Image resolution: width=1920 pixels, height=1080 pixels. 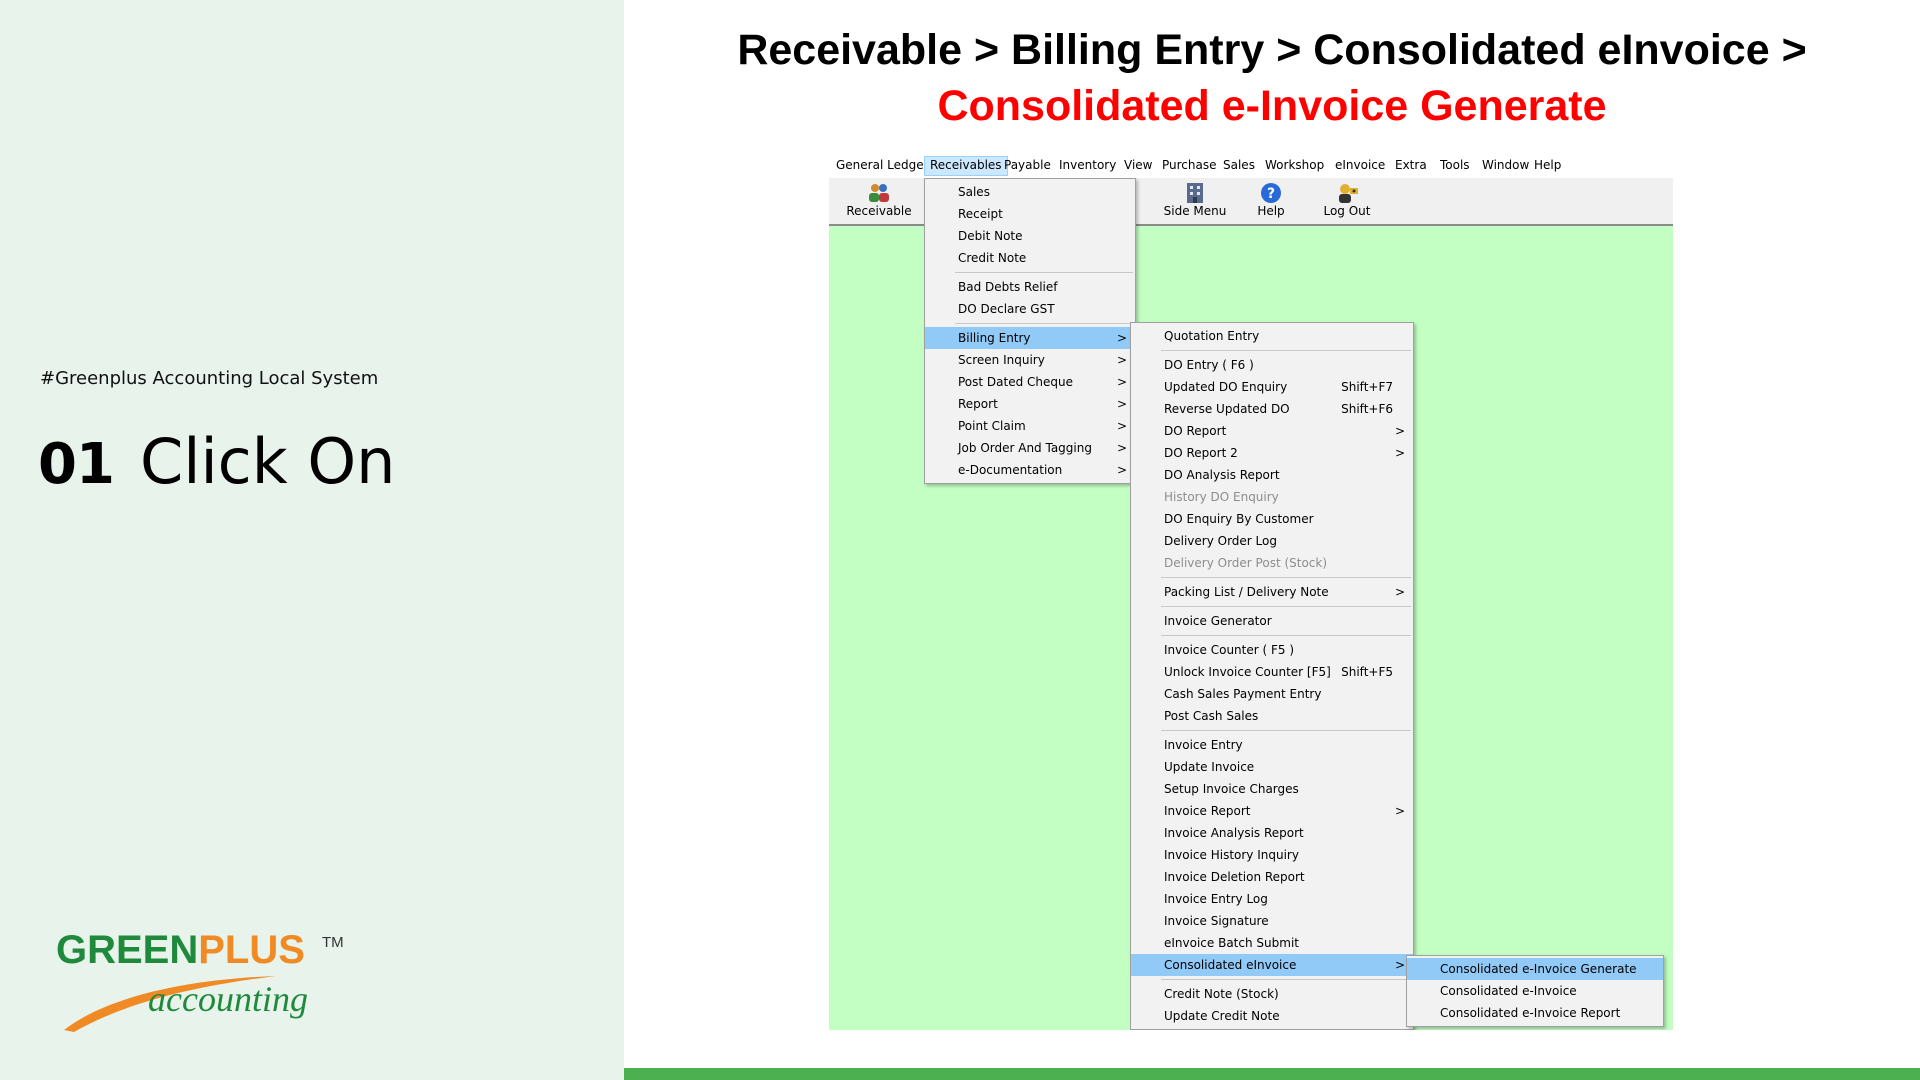 I want to click on menu-help: Help, so click(x=1547, y=166).